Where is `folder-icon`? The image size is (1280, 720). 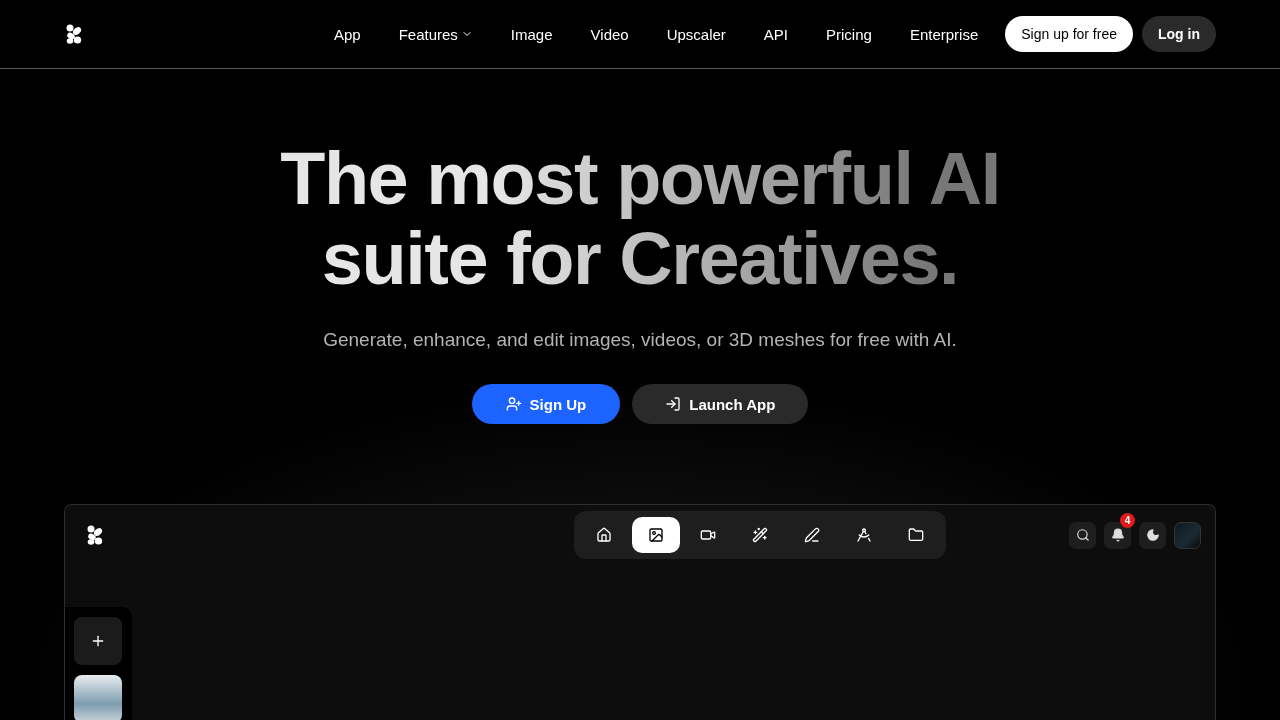 folder-icon is located at coordinates (916, 535).